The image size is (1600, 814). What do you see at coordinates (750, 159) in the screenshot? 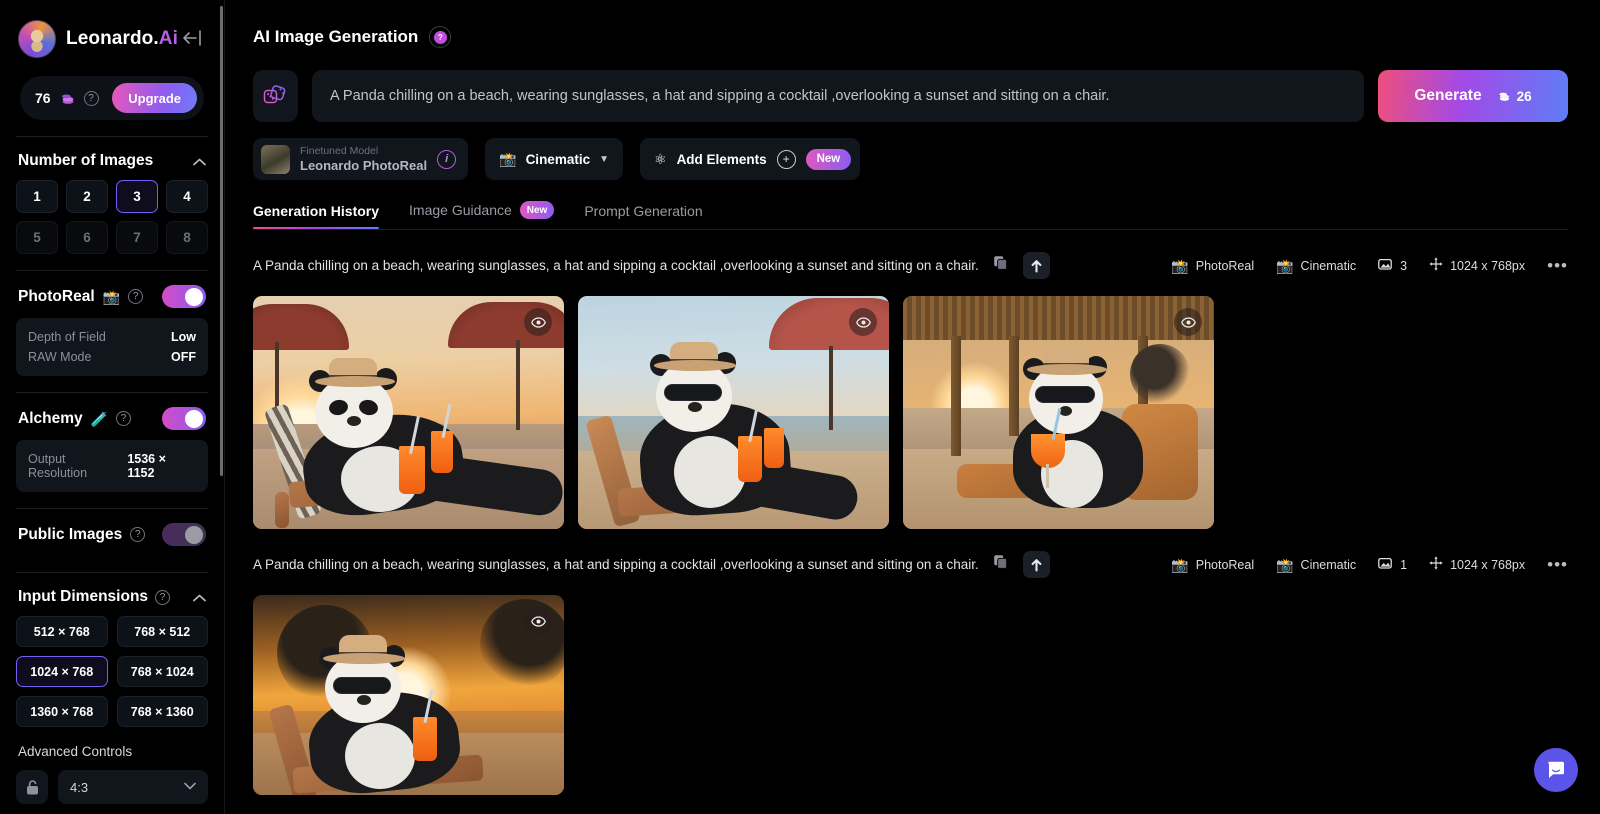
I see `add-elements-button: ⚛ Add Elements + New` at bounding box center [750, 159].